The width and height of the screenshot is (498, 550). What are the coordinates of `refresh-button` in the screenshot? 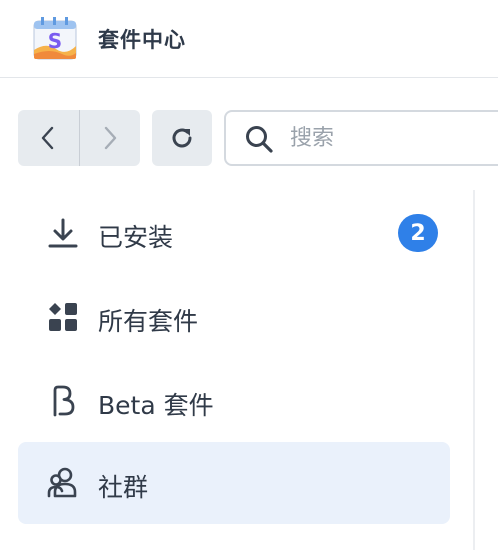 It's located at (182, 138).